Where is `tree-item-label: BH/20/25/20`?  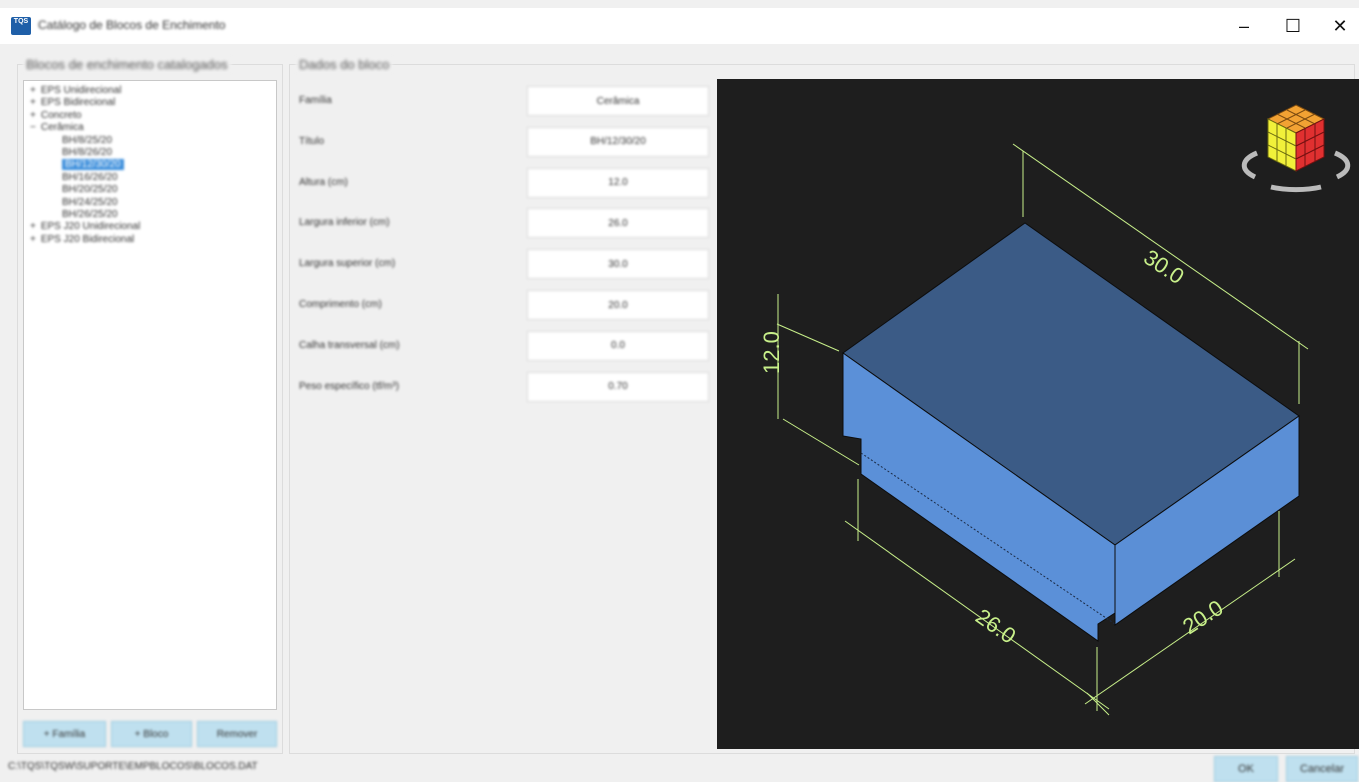
tree-item-label: BH/20/25/20 is located at coordinates (90, 190).